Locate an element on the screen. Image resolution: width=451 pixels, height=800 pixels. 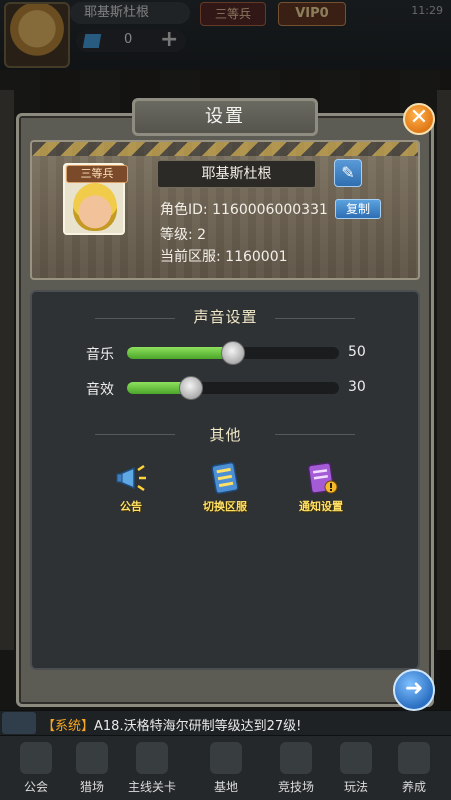
hunting-icon is located at coordinates (92, 758).